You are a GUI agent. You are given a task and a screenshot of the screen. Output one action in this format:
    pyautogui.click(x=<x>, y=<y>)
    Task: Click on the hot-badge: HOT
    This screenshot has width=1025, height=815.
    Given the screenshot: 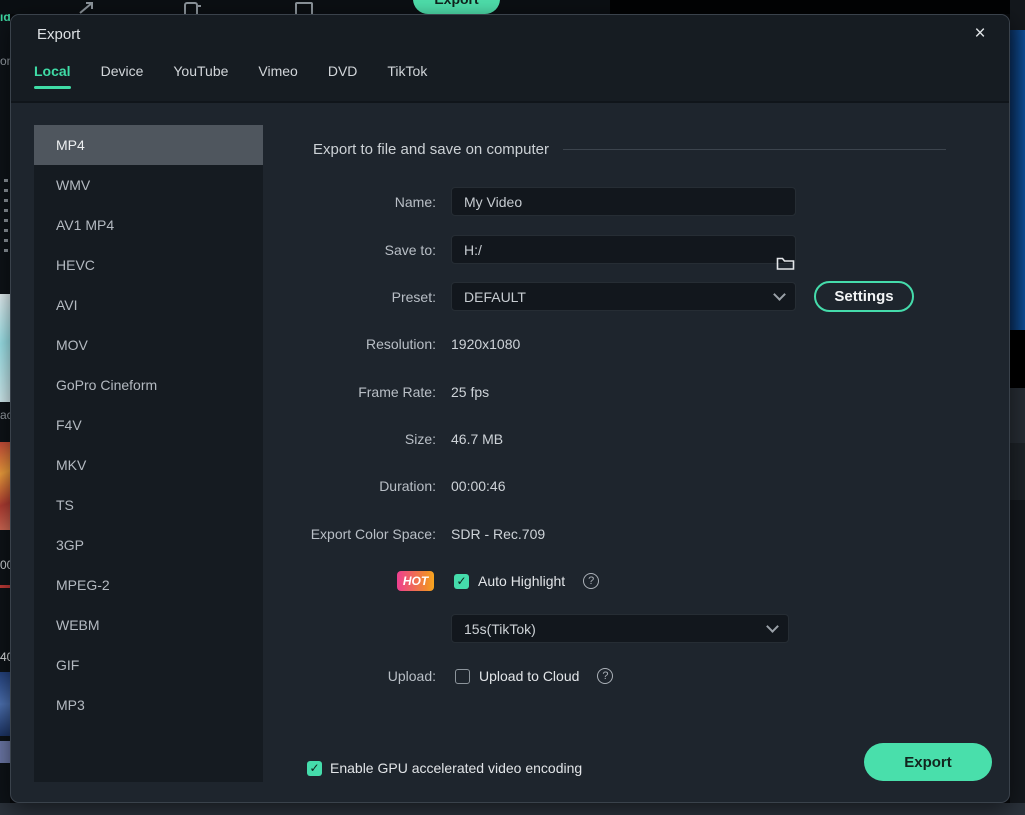 What is the action you would take?
    pyautogui.click(x=415, y=581)
    